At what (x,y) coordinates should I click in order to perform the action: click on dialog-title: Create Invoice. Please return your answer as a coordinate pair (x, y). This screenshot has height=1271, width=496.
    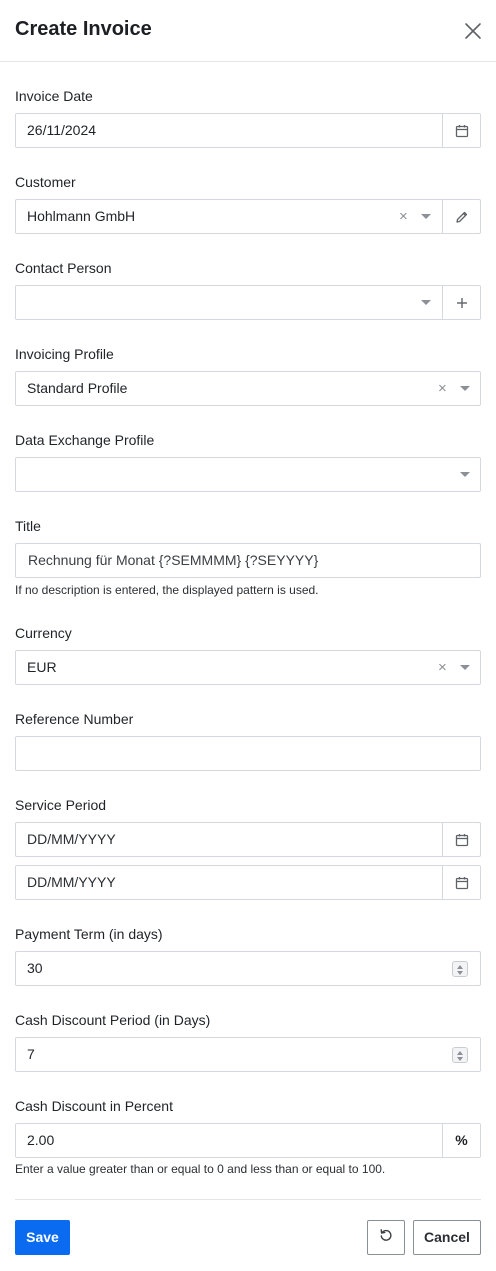
    Looking at the image, I should click on (83, 29).